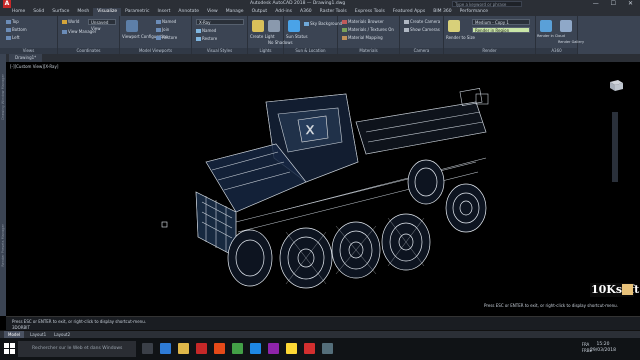 The height and width of the screenshot is (360, 640). I want to click on tab-mesh: Mesh, so click(83, 12).